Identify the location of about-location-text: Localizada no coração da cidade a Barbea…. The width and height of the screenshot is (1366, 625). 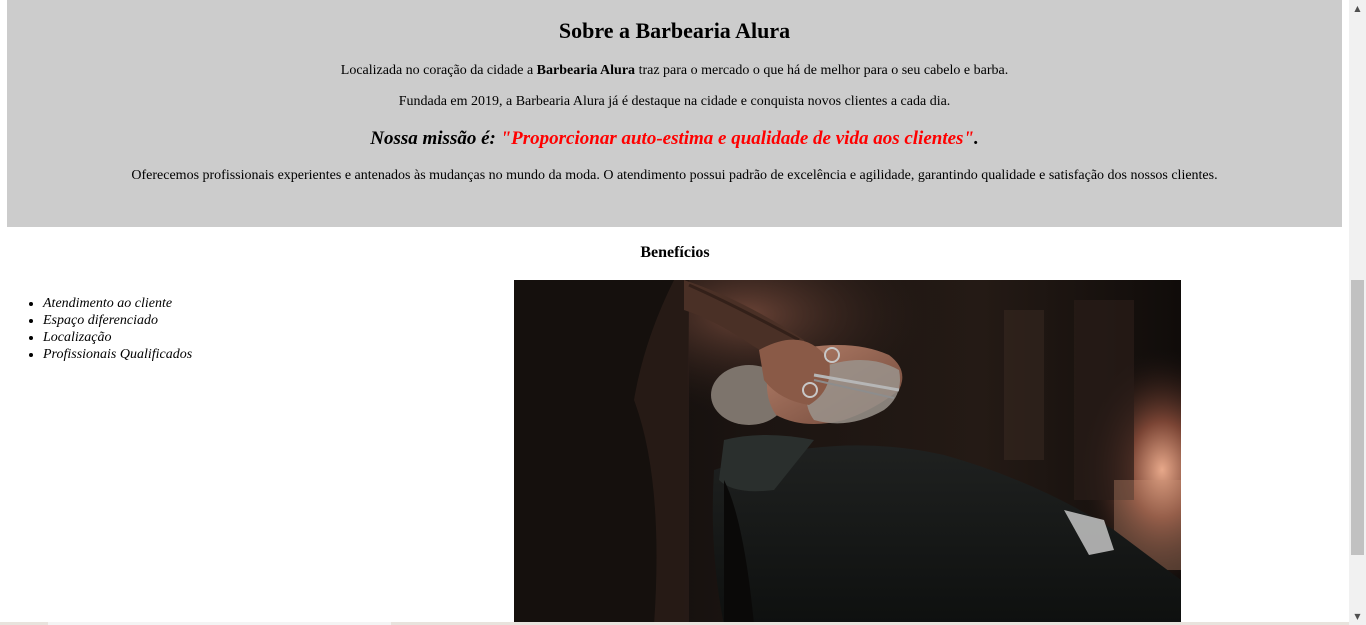
(674, 71).